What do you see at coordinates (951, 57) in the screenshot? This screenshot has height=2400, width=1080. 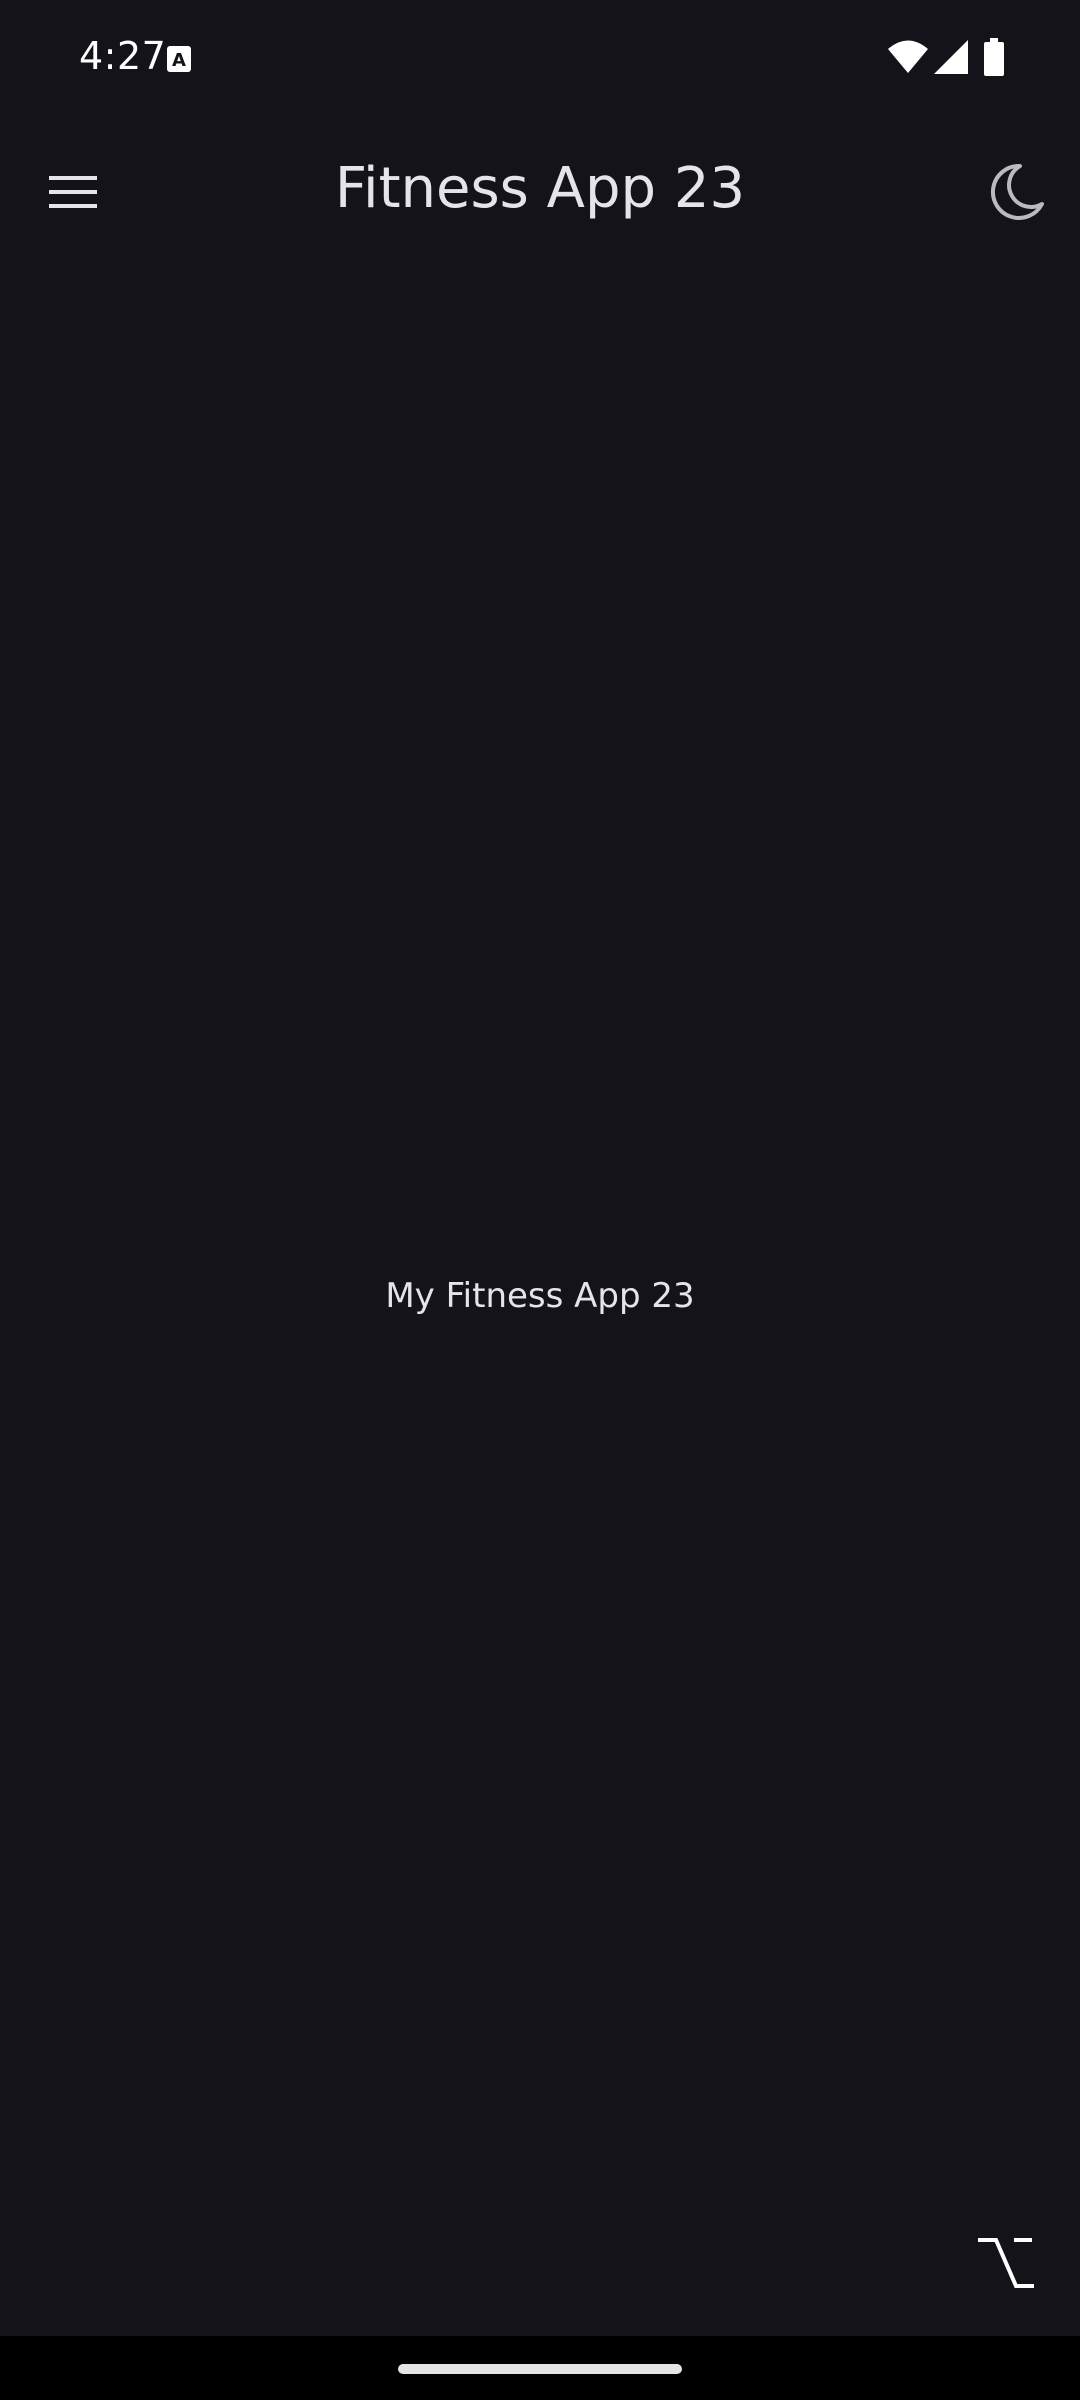 I see `cell-signal-icon` at bounding box center [951, 57].